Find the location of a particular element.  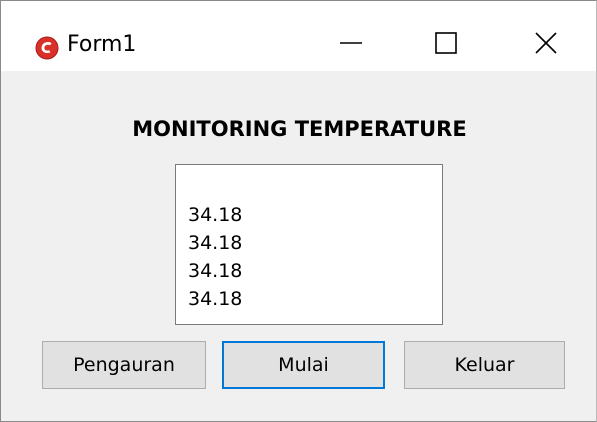

keluar-button: Keluar is located at coordinates (484, 365).